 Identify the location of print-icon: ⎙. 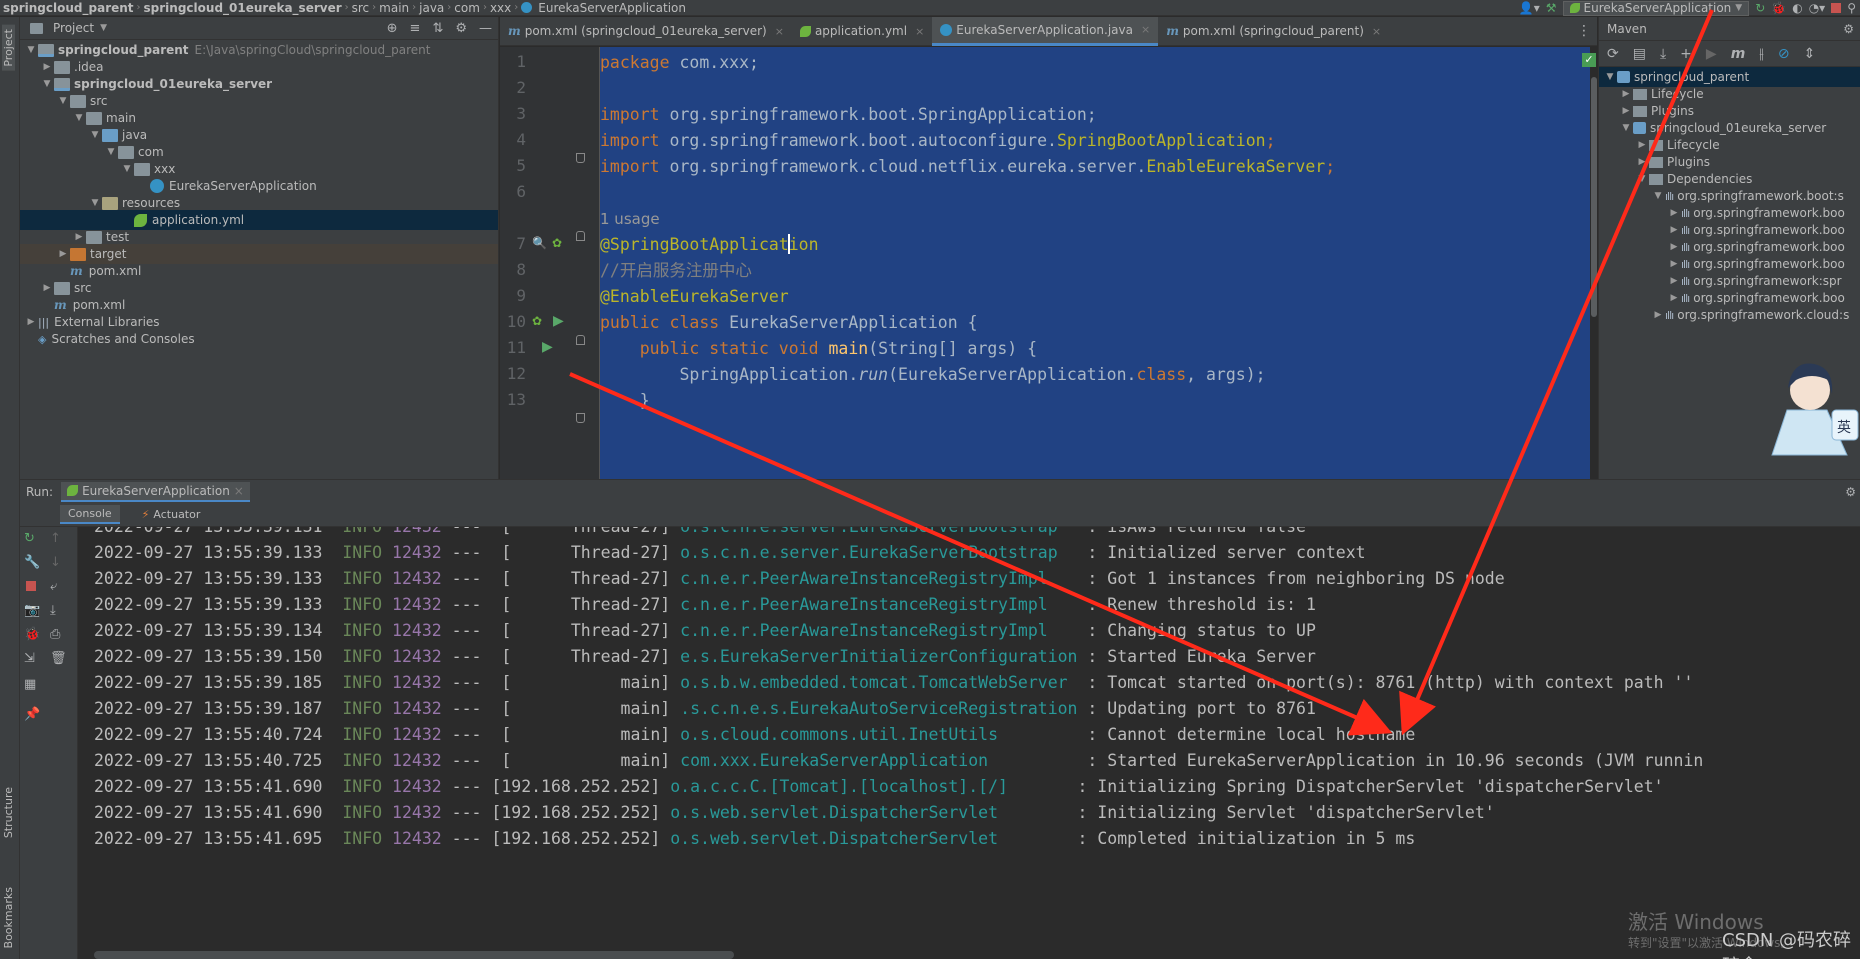
(55, 634).